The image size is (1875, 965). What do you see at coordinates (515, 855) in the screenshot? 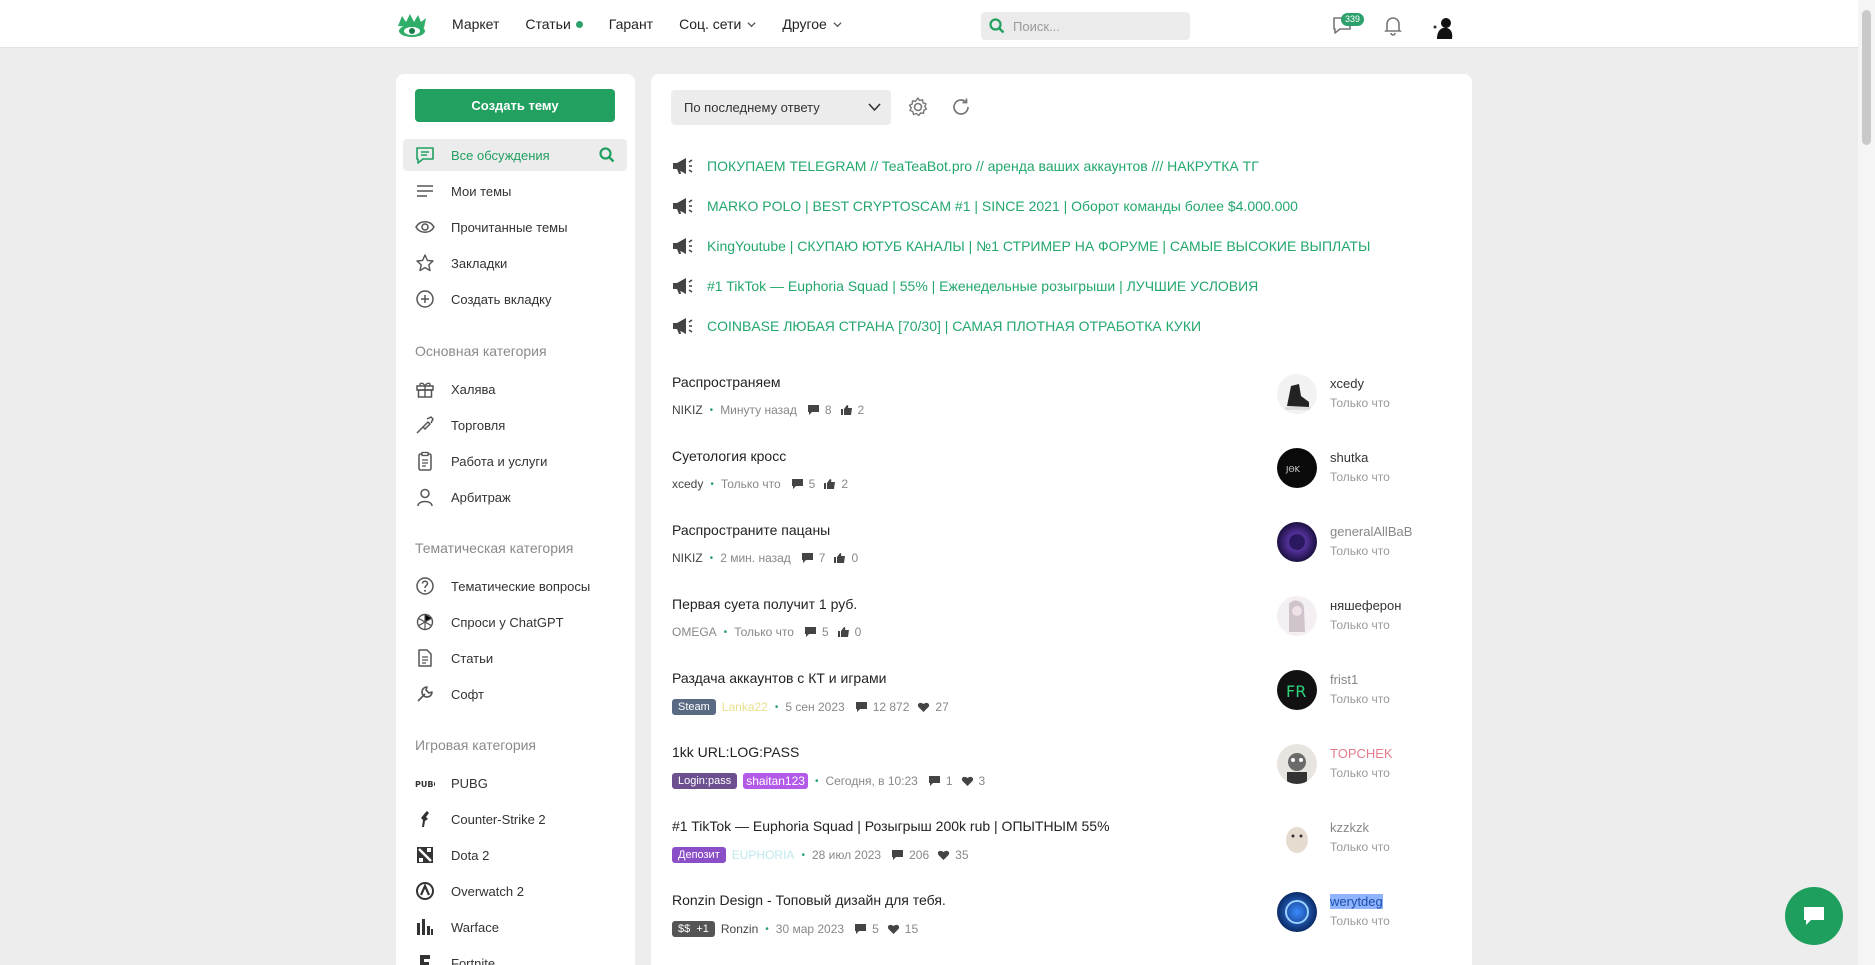
I see `sidebar-item-dota2: Dota 2` at bounding box center [515, 855].